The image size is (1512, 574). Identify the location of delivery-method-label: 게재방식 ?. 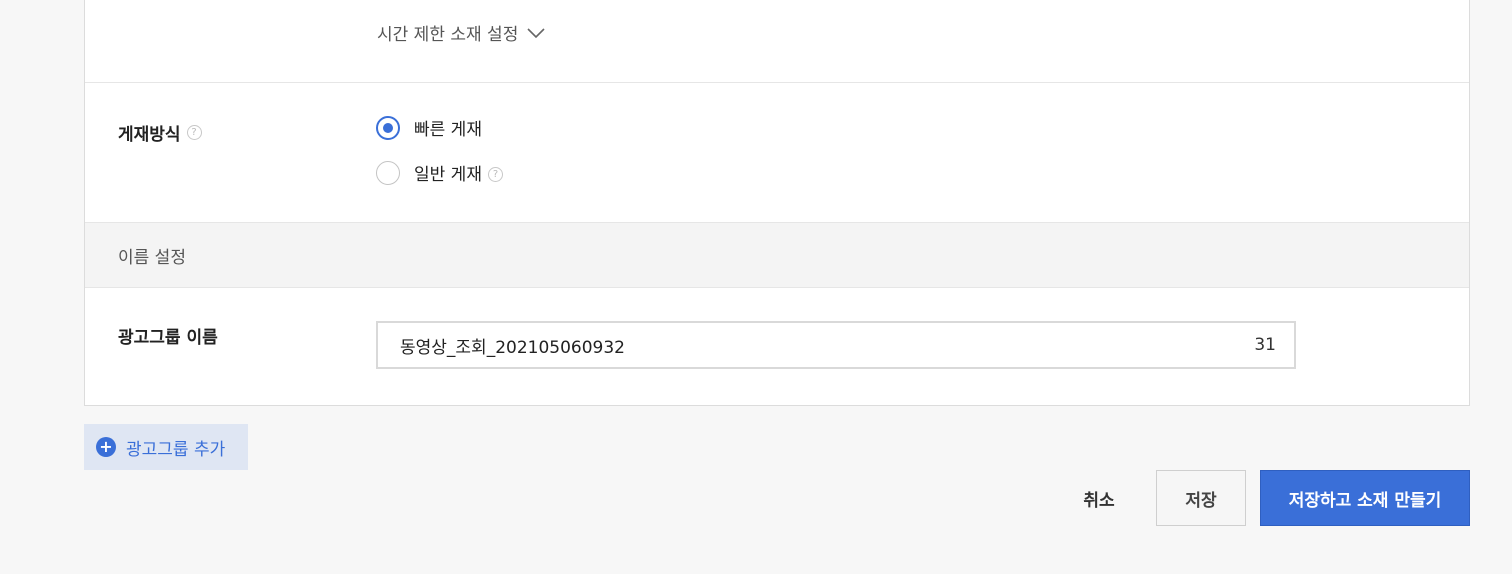
(160, 132).